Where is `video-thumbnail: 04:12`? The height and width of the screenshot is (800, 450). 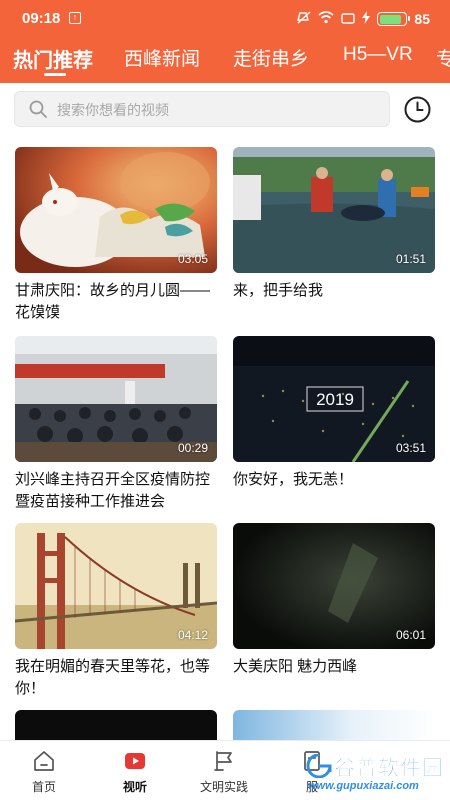
video-thumbnail: 04:12 is located at coordinates (116, 586).